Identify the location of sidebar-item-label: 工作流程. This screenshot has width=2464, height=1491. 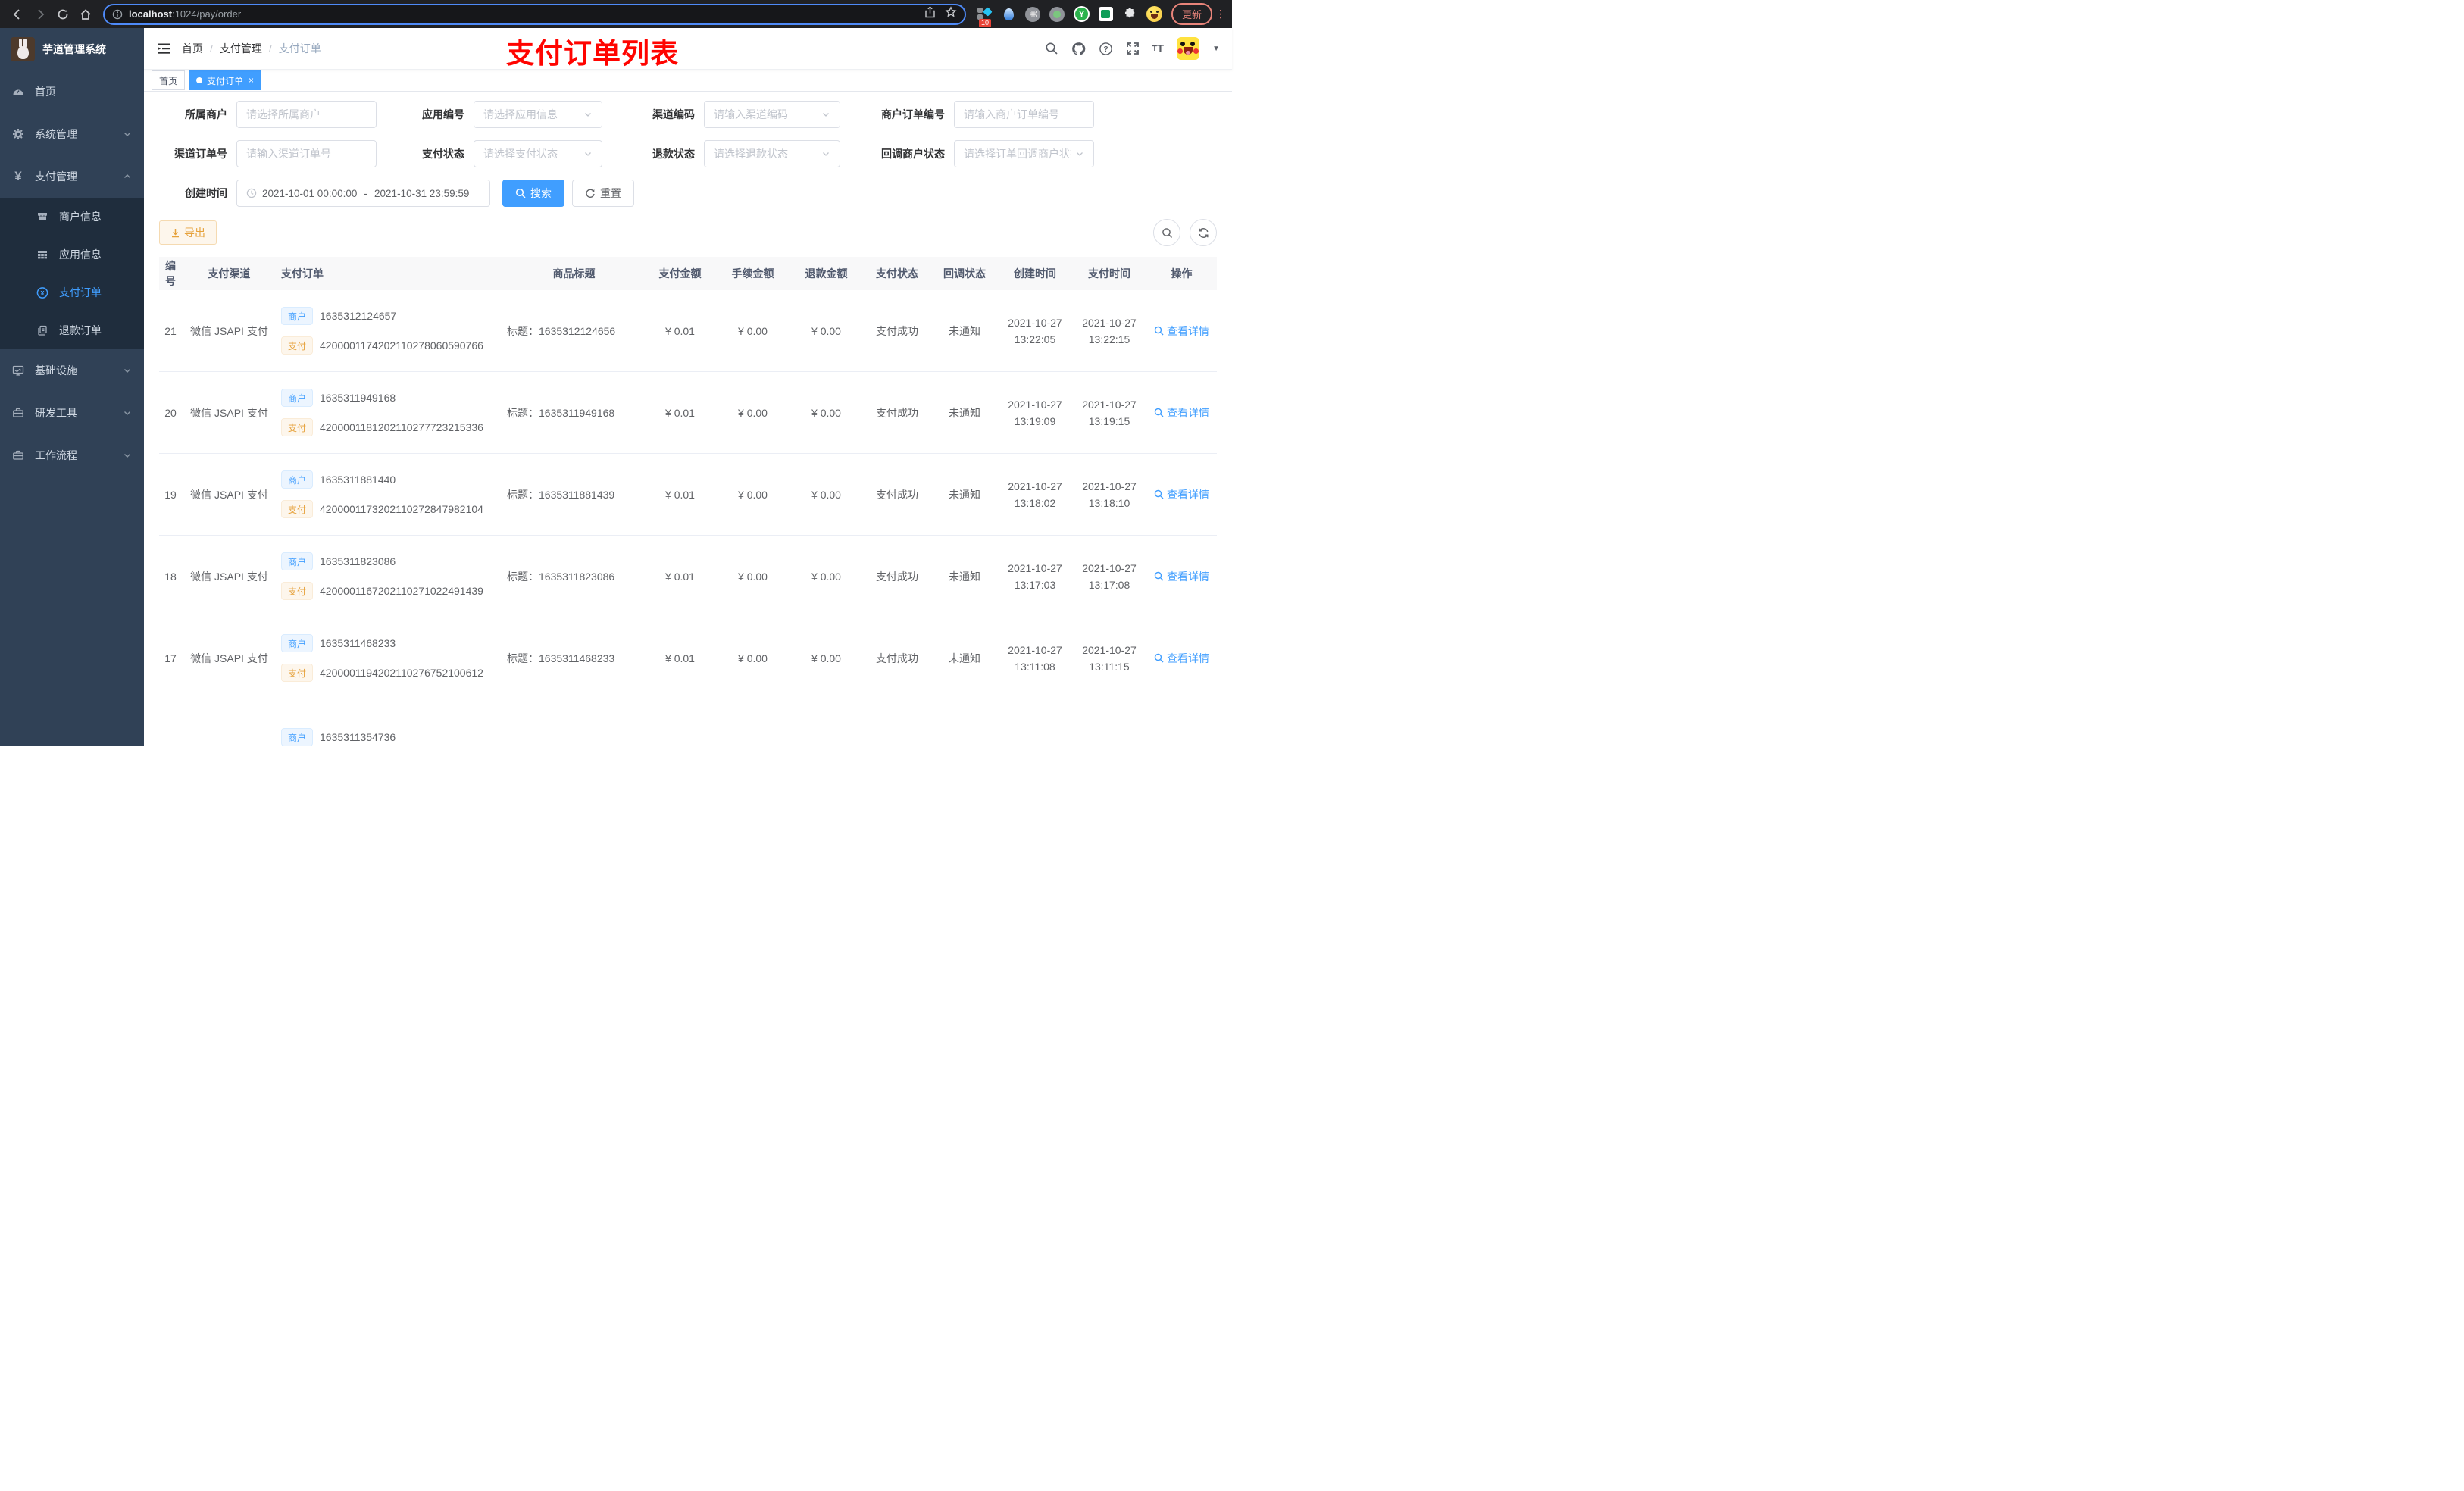
(56, 455).